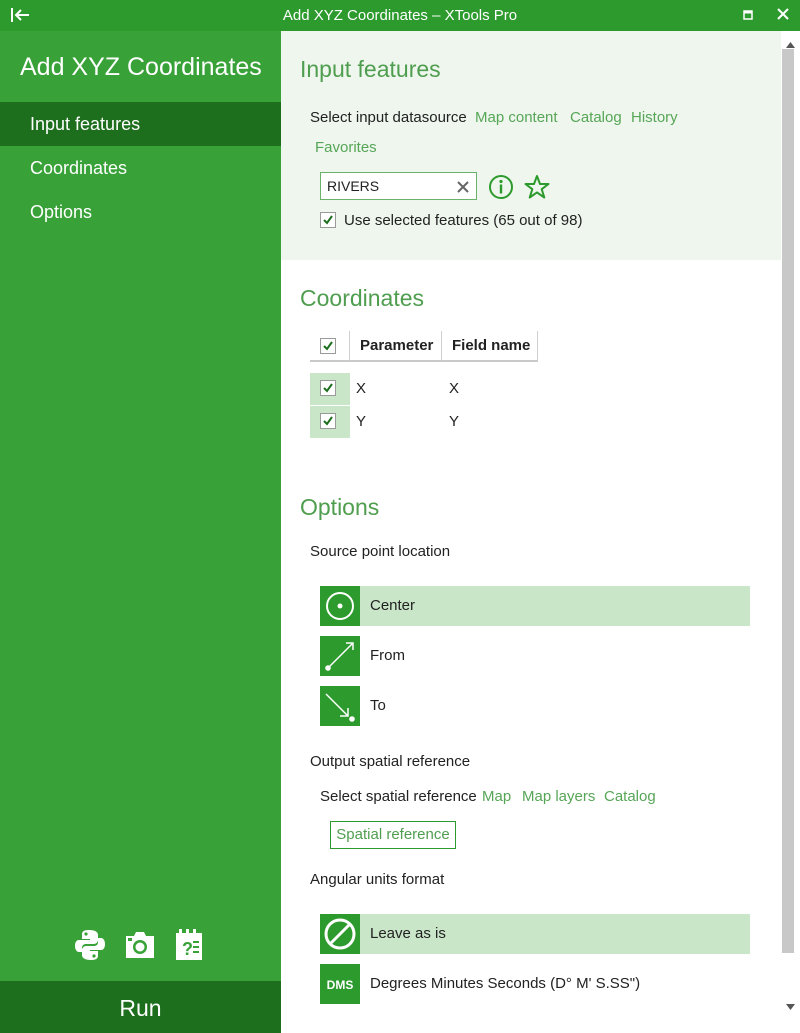 The height and width of the screenshot is (1033, 800). Describe the element at coordinates (596, 117) in the screenshot. I see `catalog-link: Catalog` at that location.